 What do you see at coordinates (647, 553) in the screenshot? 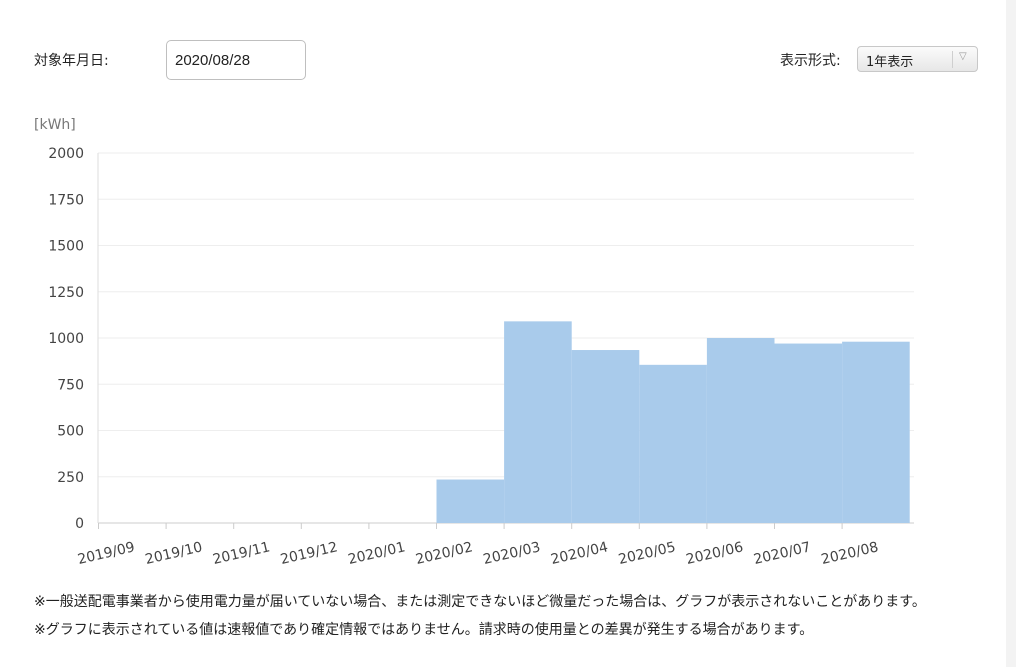
I see `x-tick-label: 2020/05` at bounding box center [647, 553].